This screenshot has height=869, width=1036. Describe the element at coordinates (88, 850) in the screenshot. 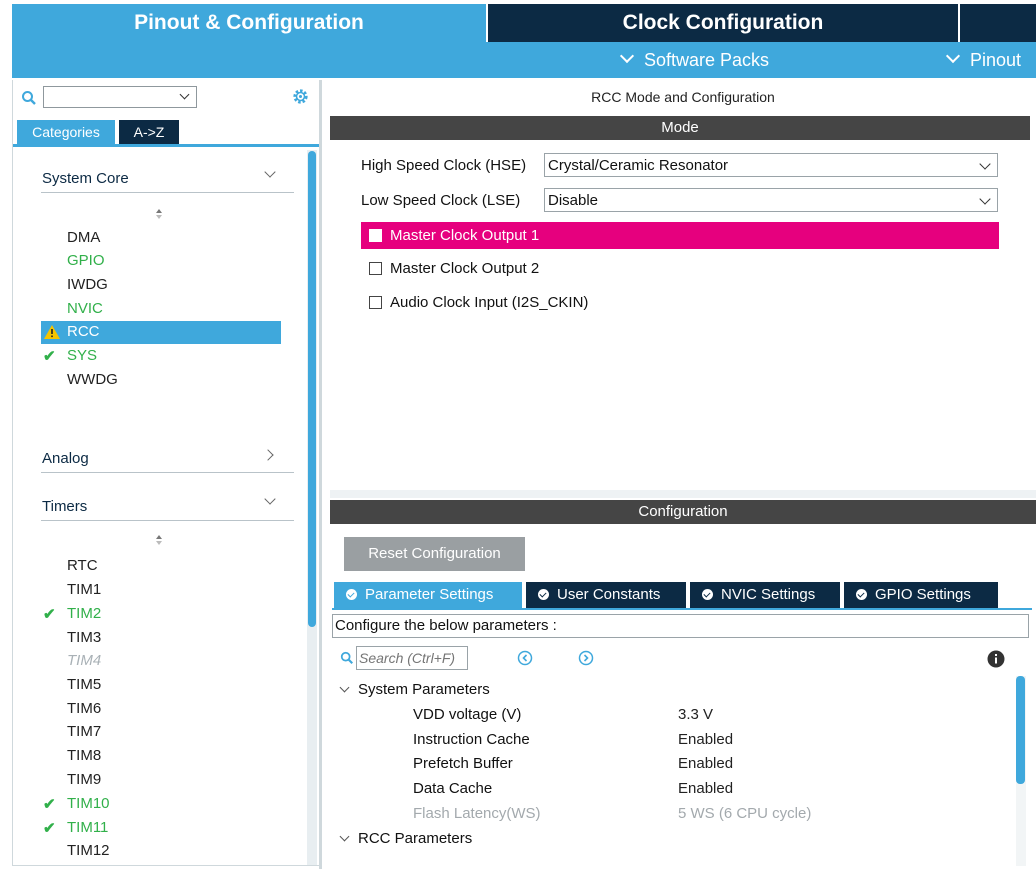

I see `list-item-tim12: TIM12` at that location.